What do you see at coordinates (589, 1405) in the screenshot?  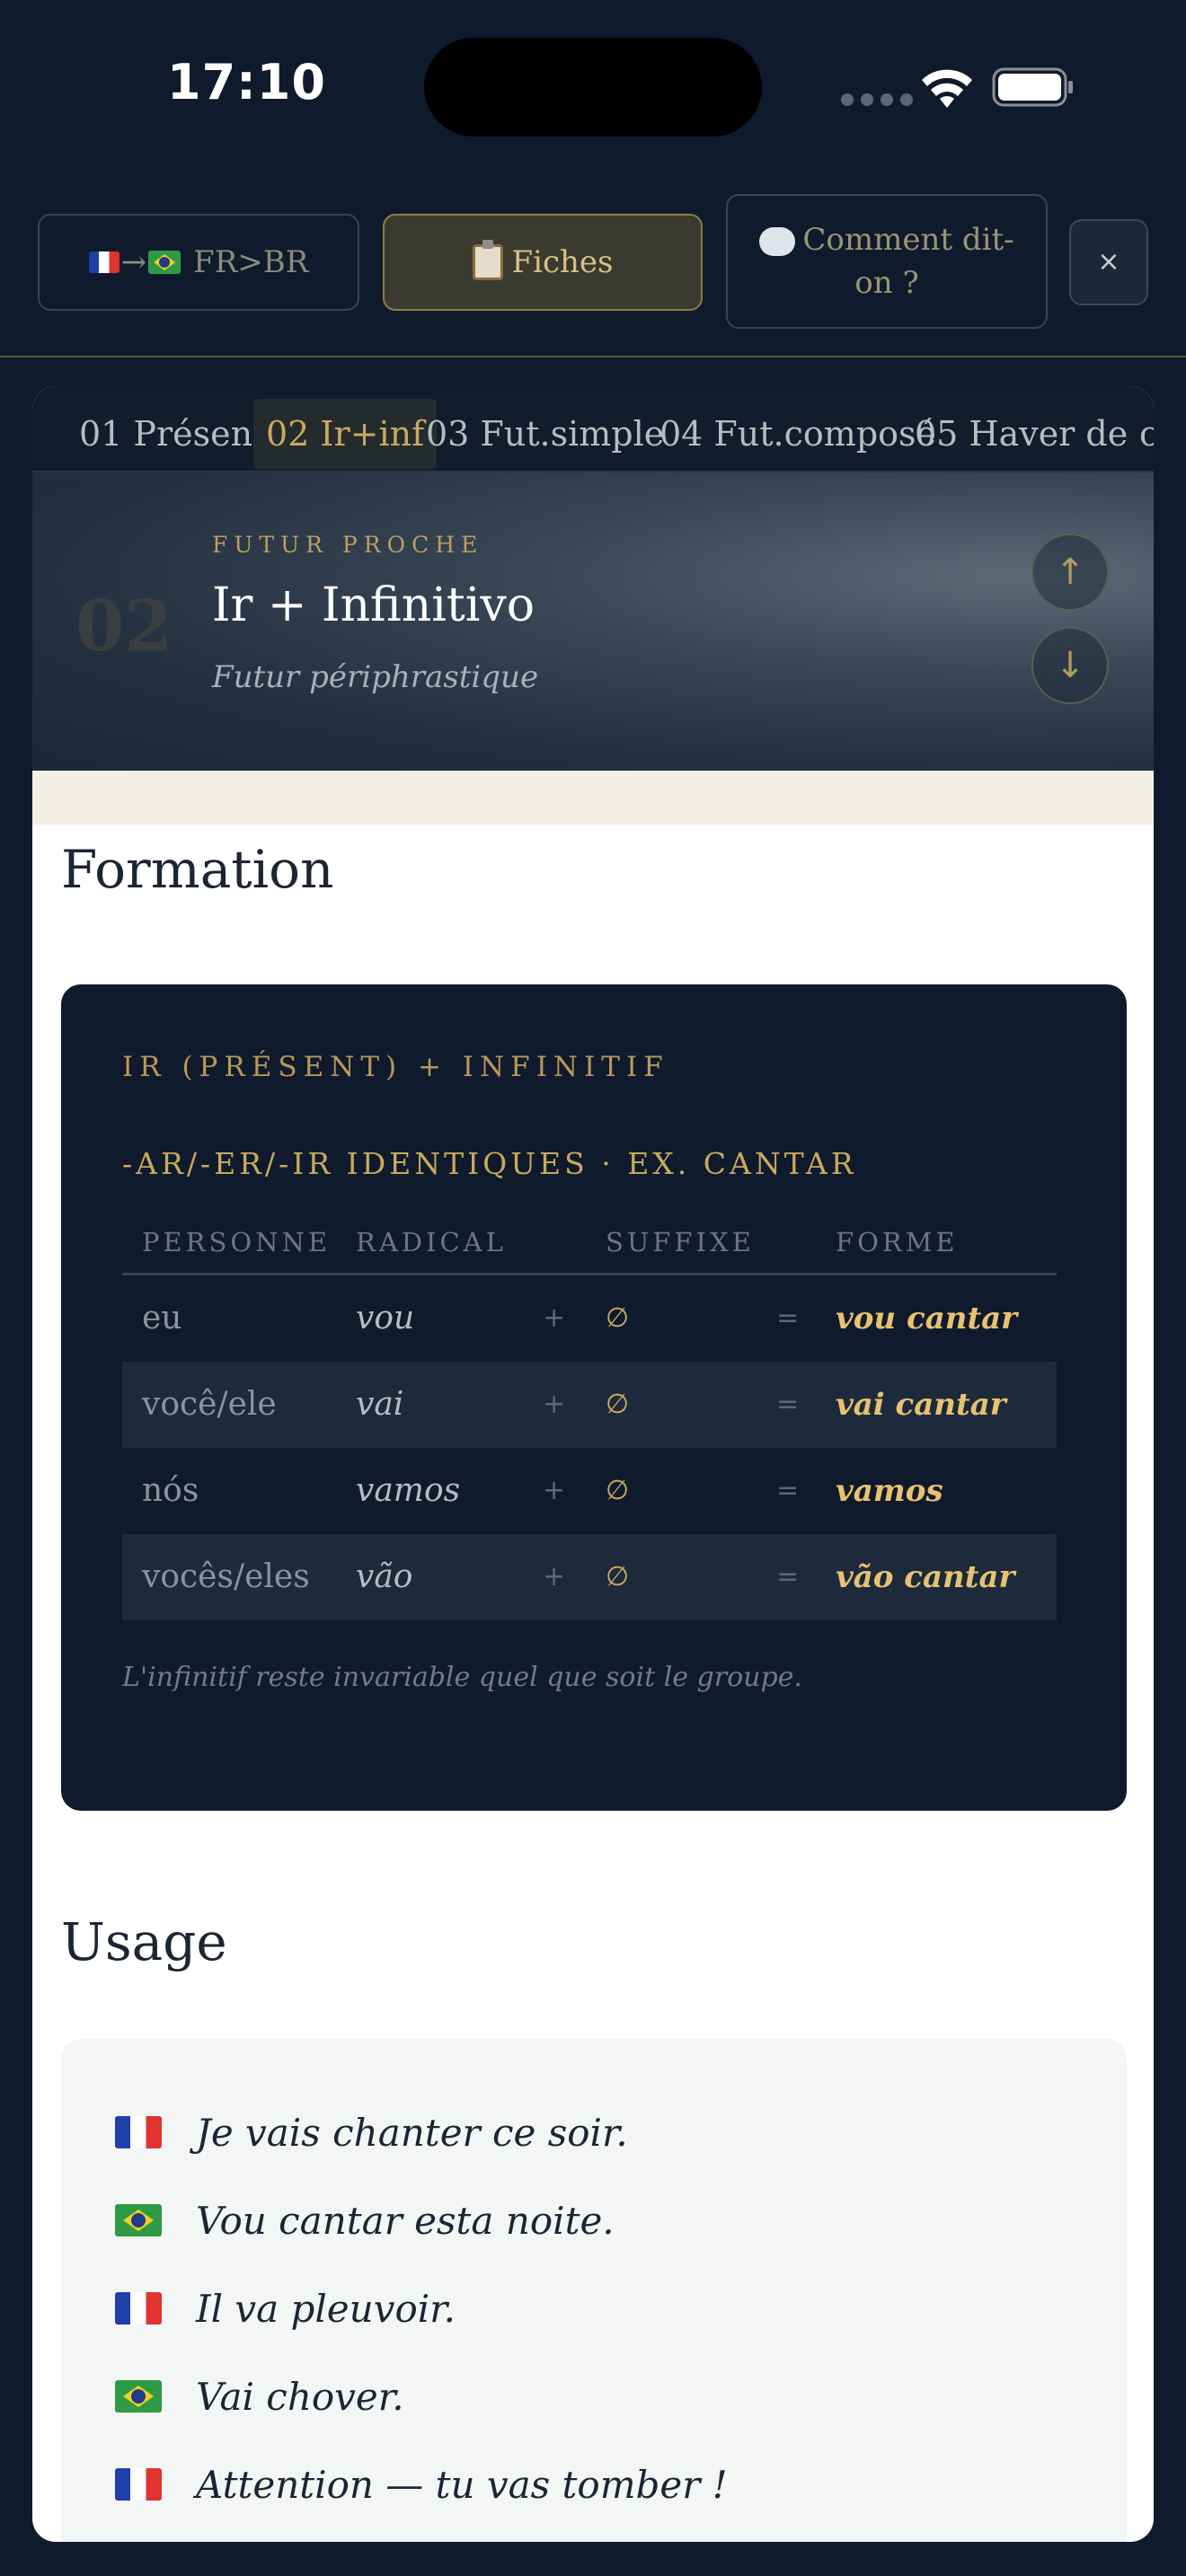 I see `table-row: você/ele vai + ∅ = vai cantar` at bounding box center [589, 1405].